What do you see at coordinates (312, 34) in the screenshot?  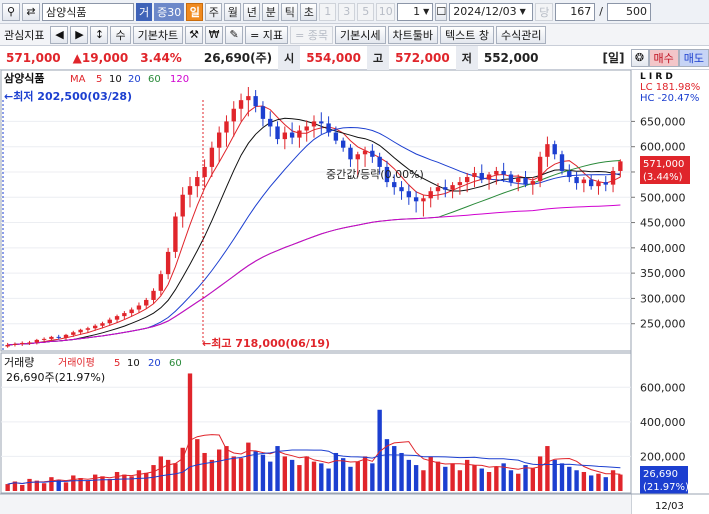 I see `stock-item-button: = 종목` at bounding box center [312, 34].